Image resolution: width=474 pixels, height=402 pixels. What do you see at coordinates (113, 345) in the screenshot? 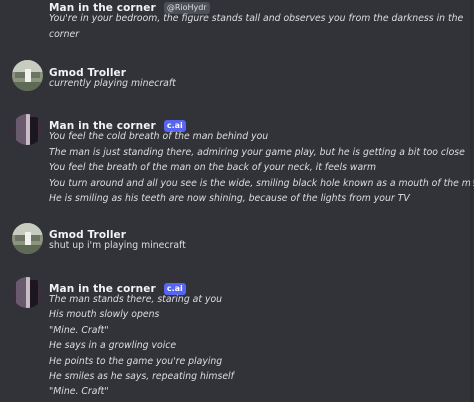
I see `message-line: He says in a growling voice` at bounding box center [113, 345].